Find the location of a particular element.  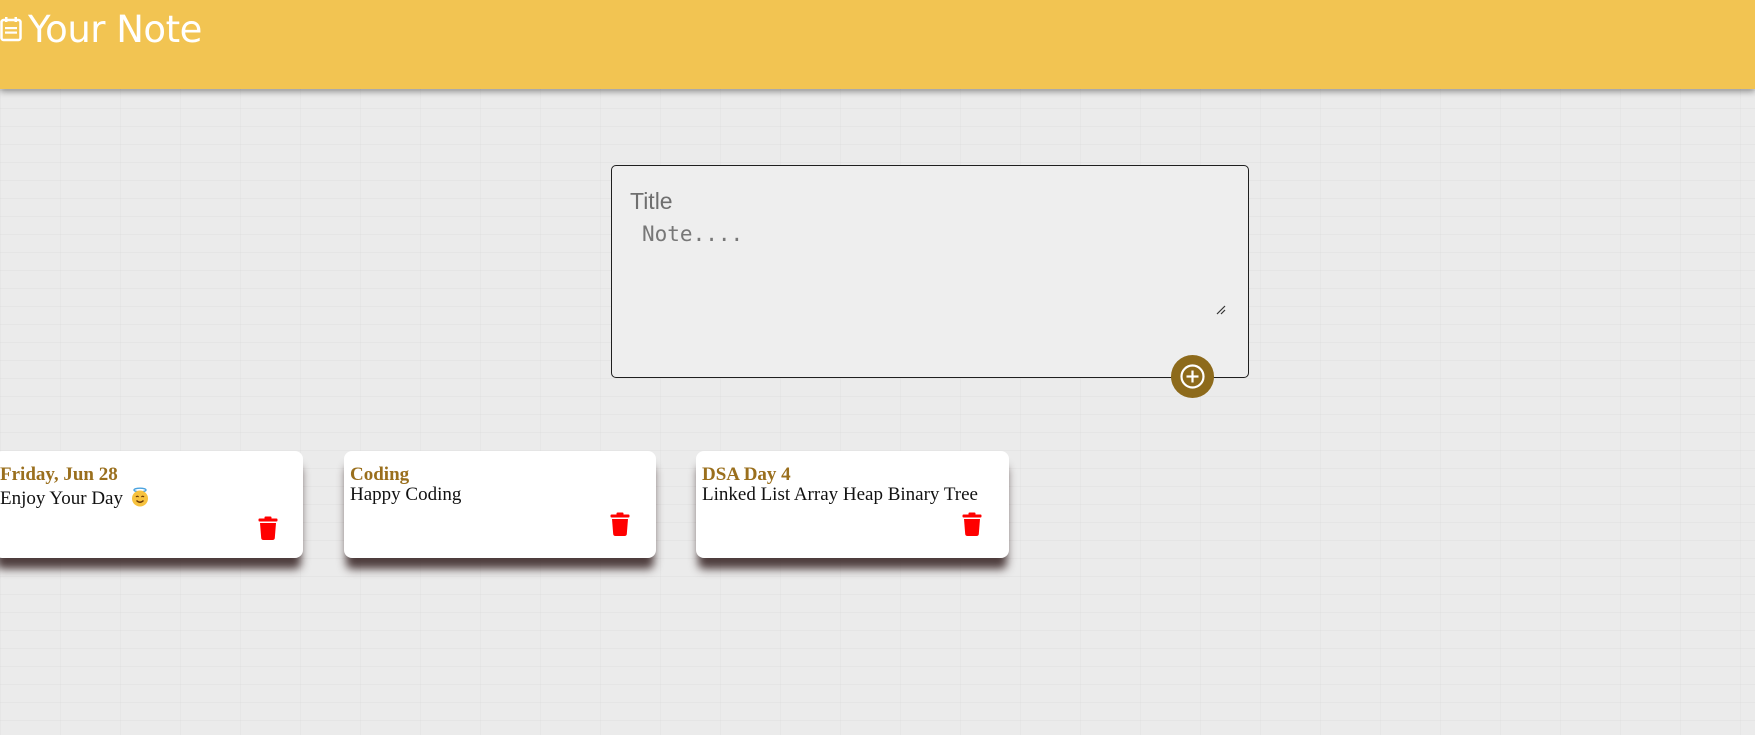

note-title: Coding is located at coordinates (380, 474).